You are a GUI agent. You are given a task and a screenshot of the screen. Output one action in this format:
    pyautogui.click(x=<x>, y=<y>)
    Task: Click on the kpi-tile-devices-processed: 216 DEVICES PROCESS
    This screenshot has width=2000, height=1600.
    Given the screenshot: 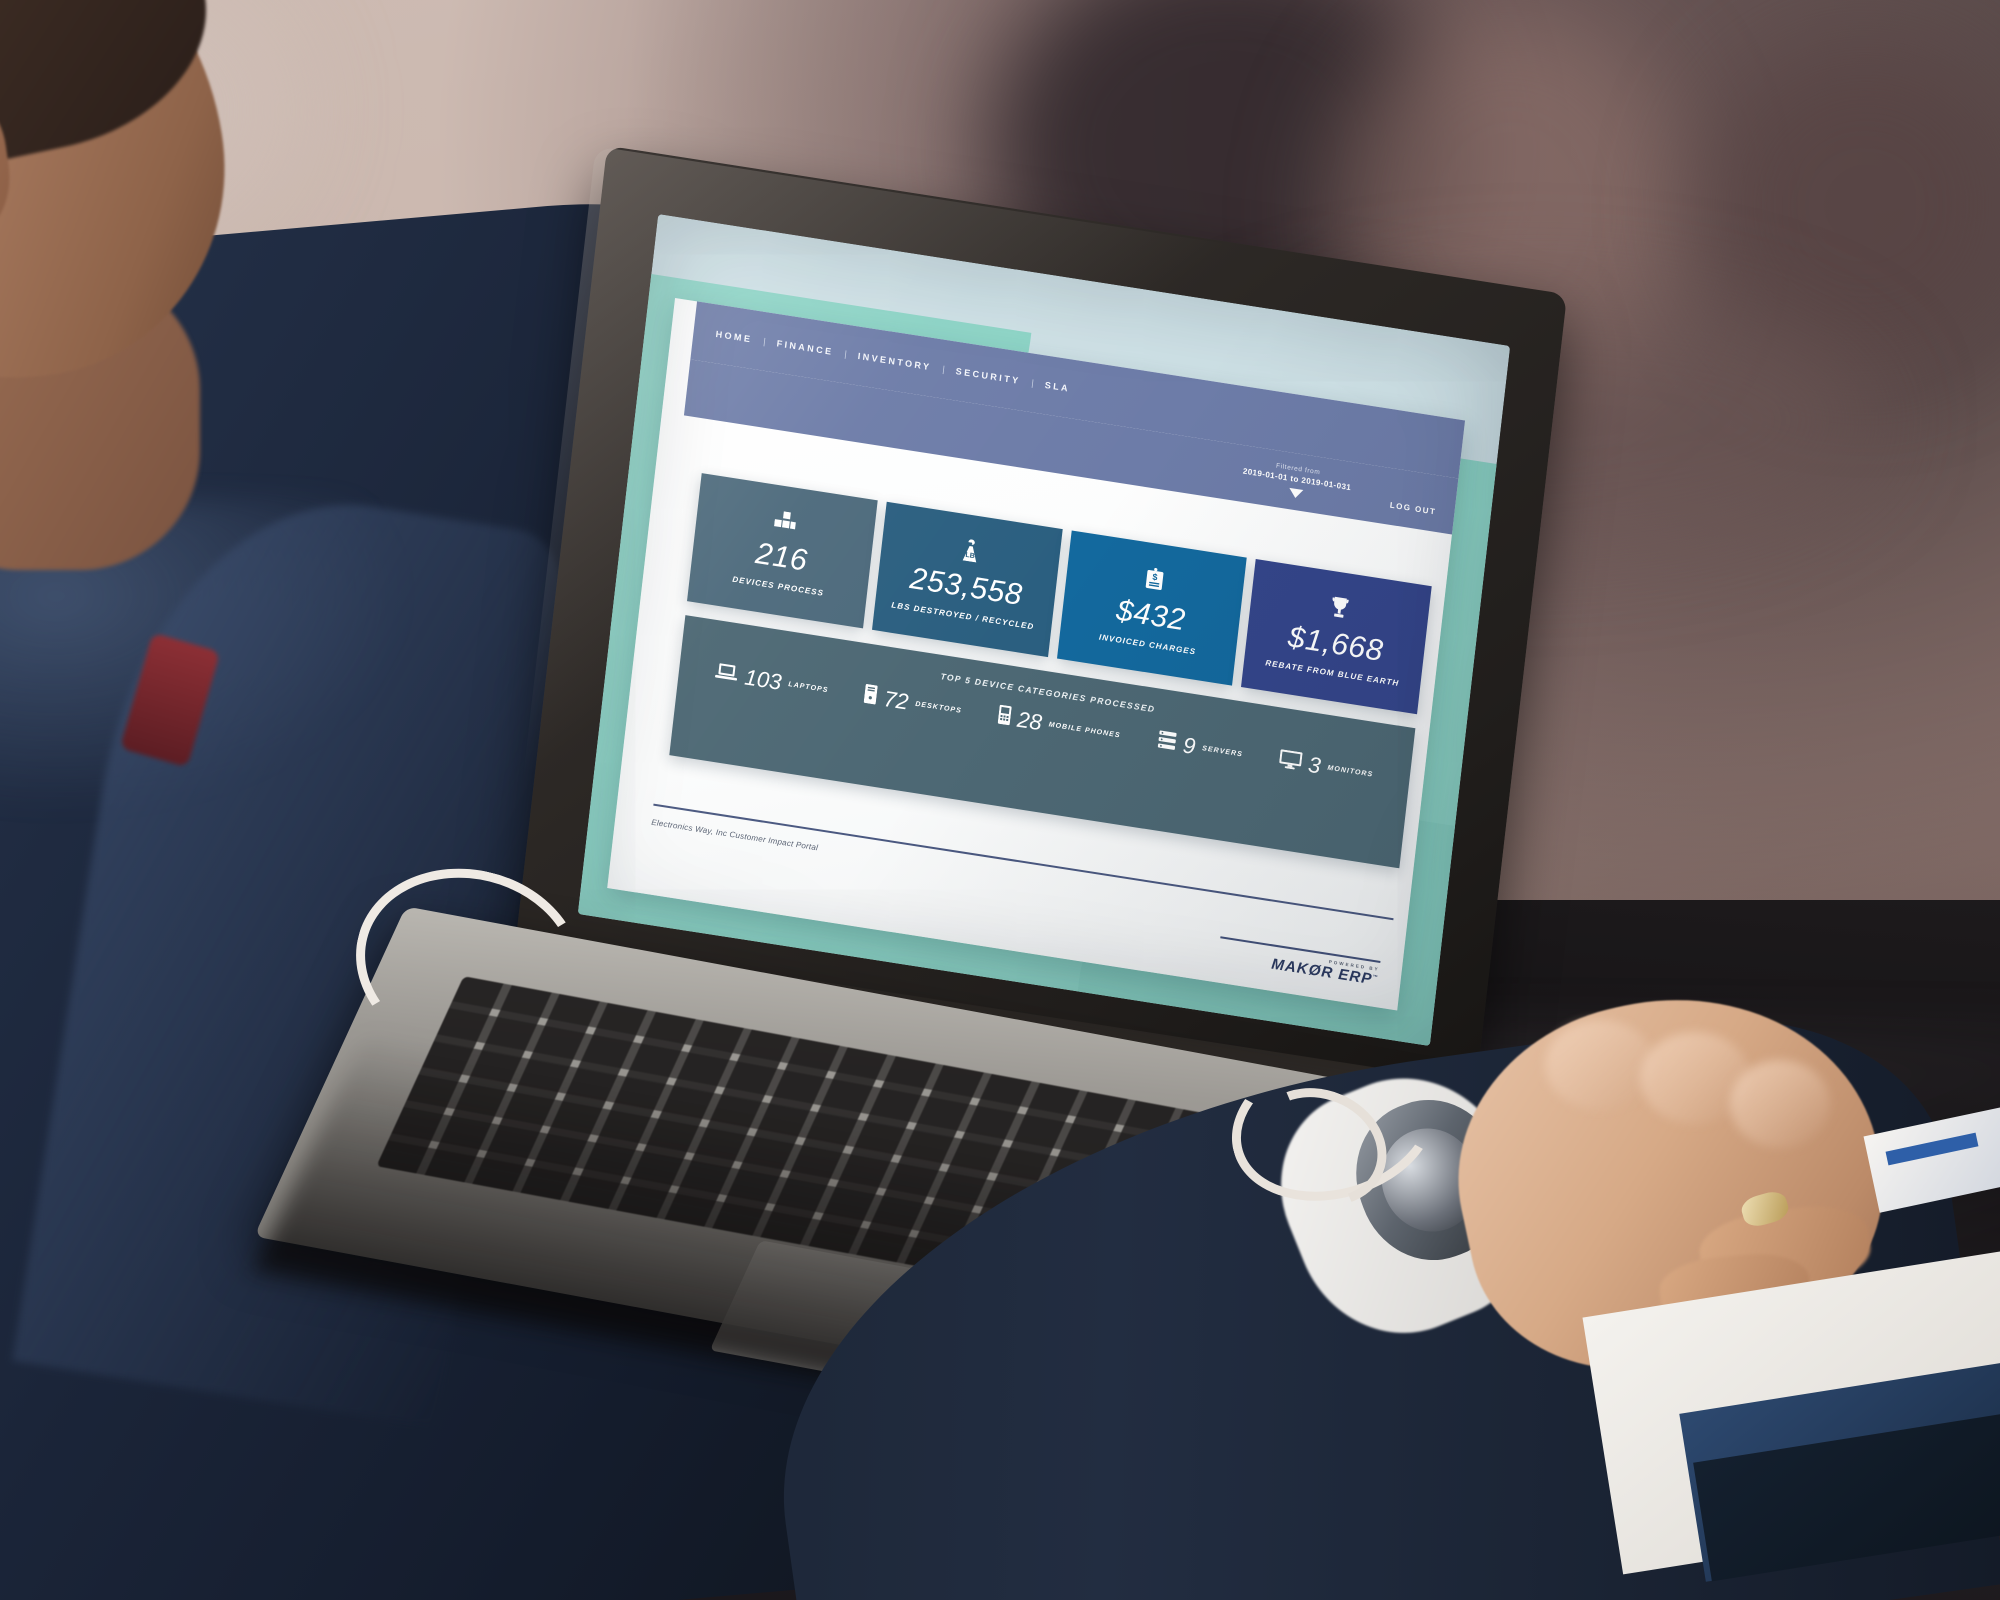 What is the action you would take?
    pyautogui.click(x=782, y=551)
    